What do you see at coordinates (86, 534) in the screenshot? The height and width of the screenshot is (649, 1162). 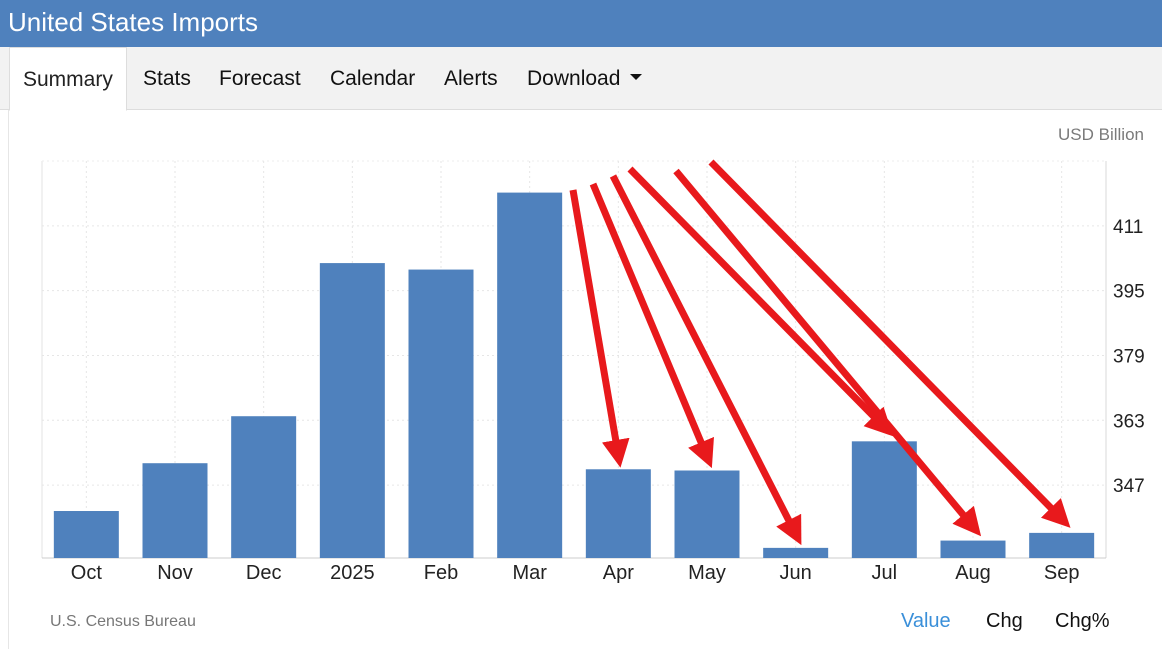 I see `bar-oct` at bounding box center [86, 534].